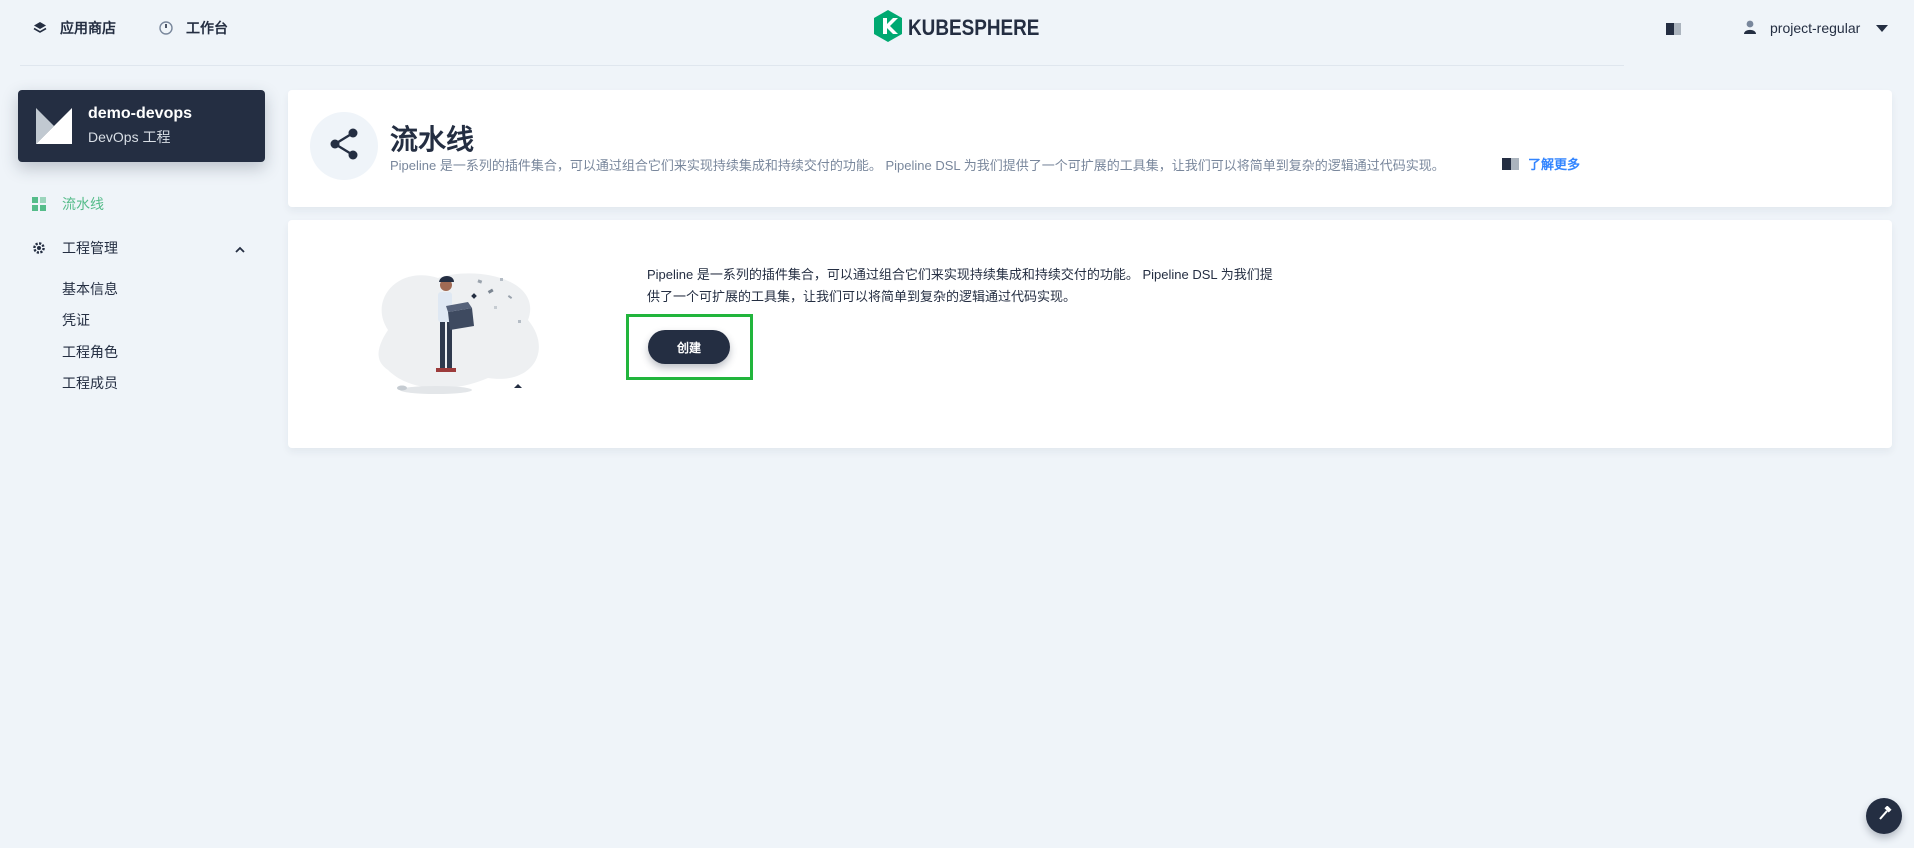 This screenshot has width=1914, height=848. What do you see at coordinates (40, 28) in the screenshot?
I see `layers-icon` at bounding box center [40, 28].